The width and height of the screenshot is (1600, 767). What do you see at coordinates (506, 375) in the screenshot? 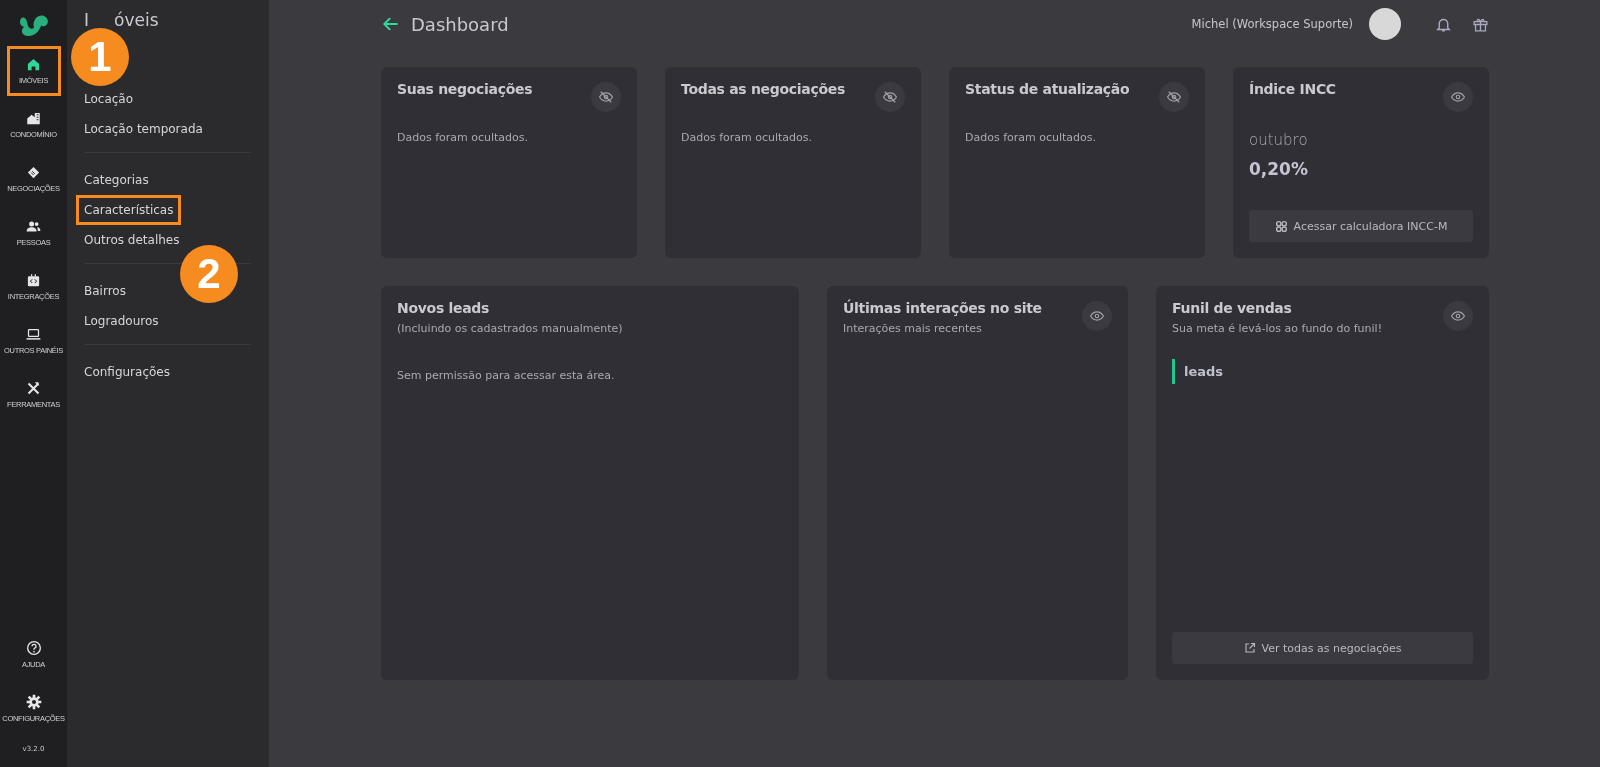
I see `permission-message: Sem permissão para acessar esta área.` at bounding box center [506, 375].